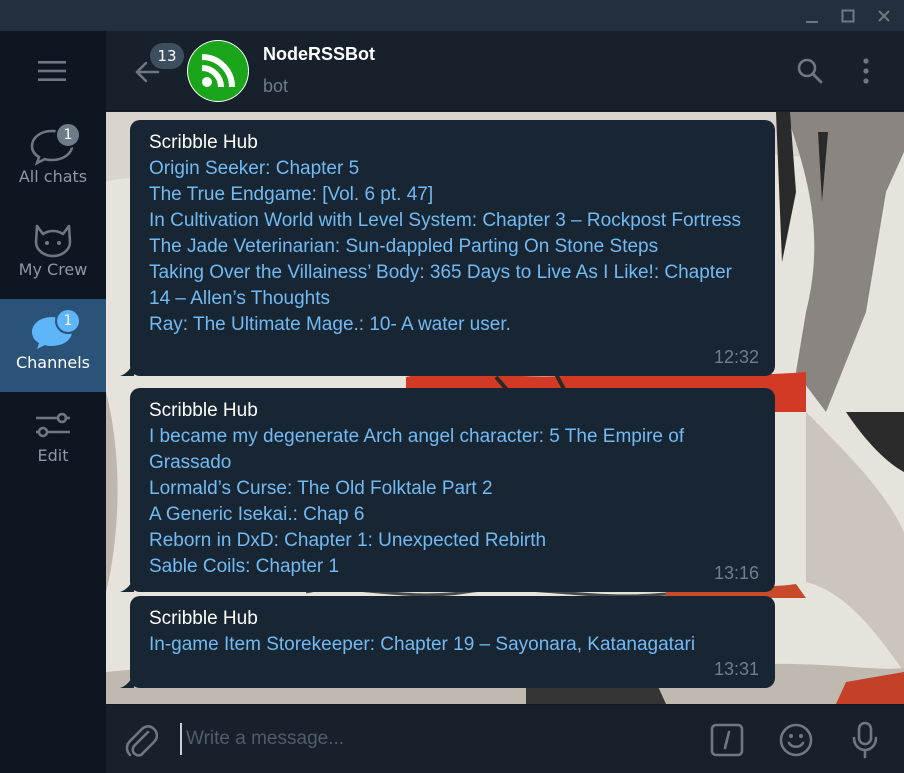 This screenshot has height=773, width=904. I want to click on folder-my-crew: My Crew, so click(53, 252).